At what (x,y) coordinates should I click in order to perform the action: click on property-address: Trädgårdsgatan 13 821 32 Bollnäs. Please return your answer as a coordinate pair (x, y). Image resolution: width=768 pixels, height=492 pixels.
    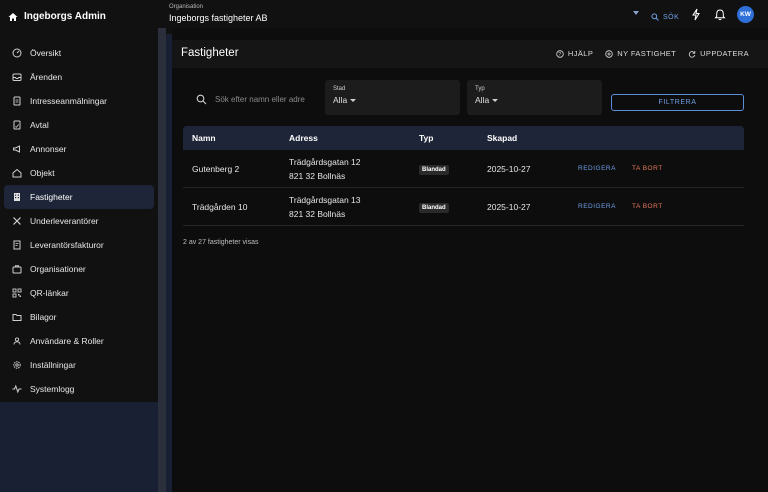
    Looking at the image, I should click on (354, 207).